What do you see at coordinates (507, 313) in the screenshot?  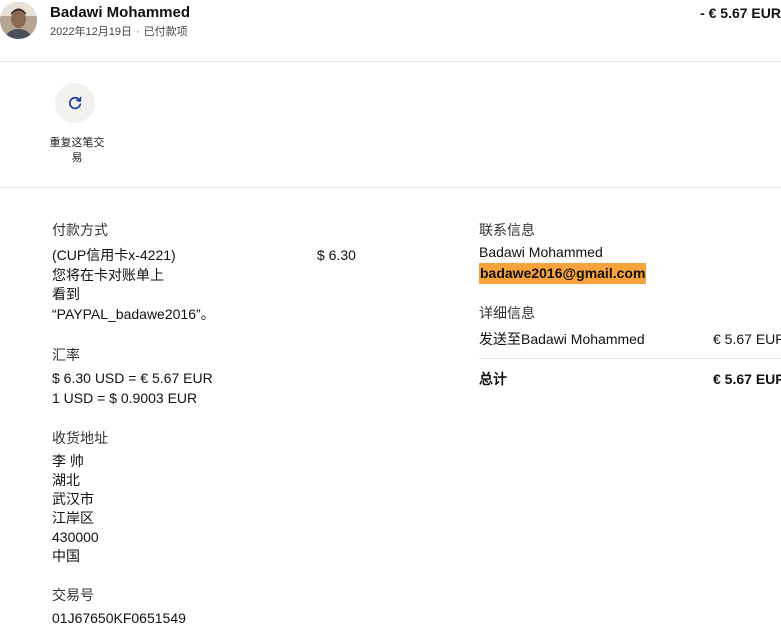 I see `details-label: 详细信息` at bounding box center [507, 313].